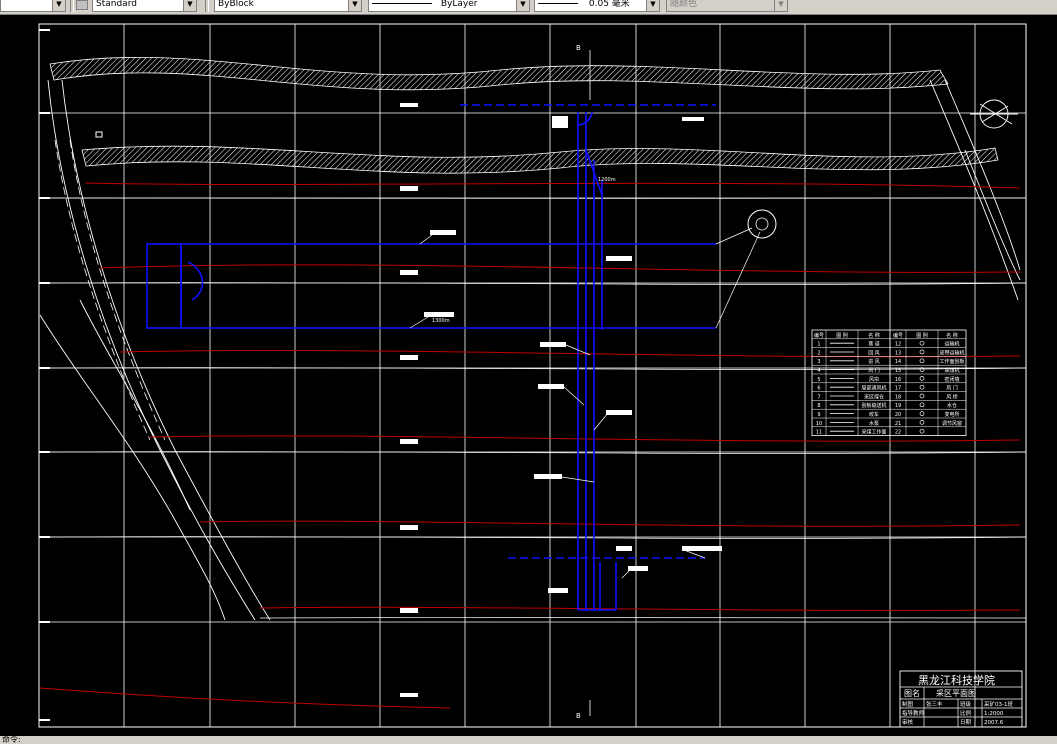  What do you see at coordinates (99, 134) in the screenshot?
I see `marker-box` at bounding box center [99, 134].